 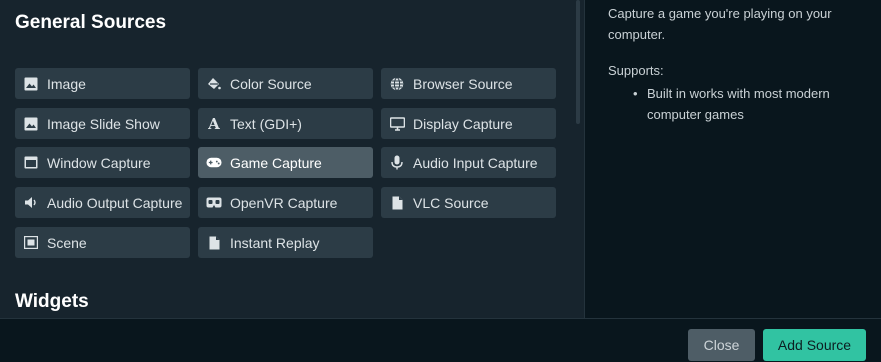 What do you see at coordinates (102, 83) in the screenshot?
I see `source-tile-image: Image` at bounding box center [102, 83].